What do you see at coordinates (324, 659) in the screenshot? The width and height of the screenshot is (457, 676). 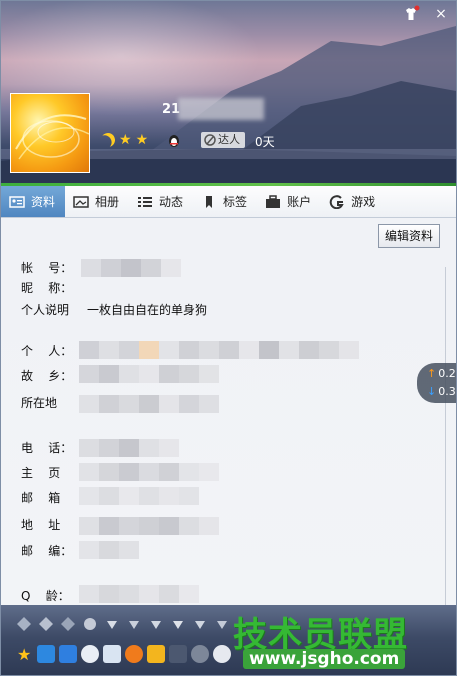 I see `watermark-url: www.jsgho.com` at bounding box center [324, 659].